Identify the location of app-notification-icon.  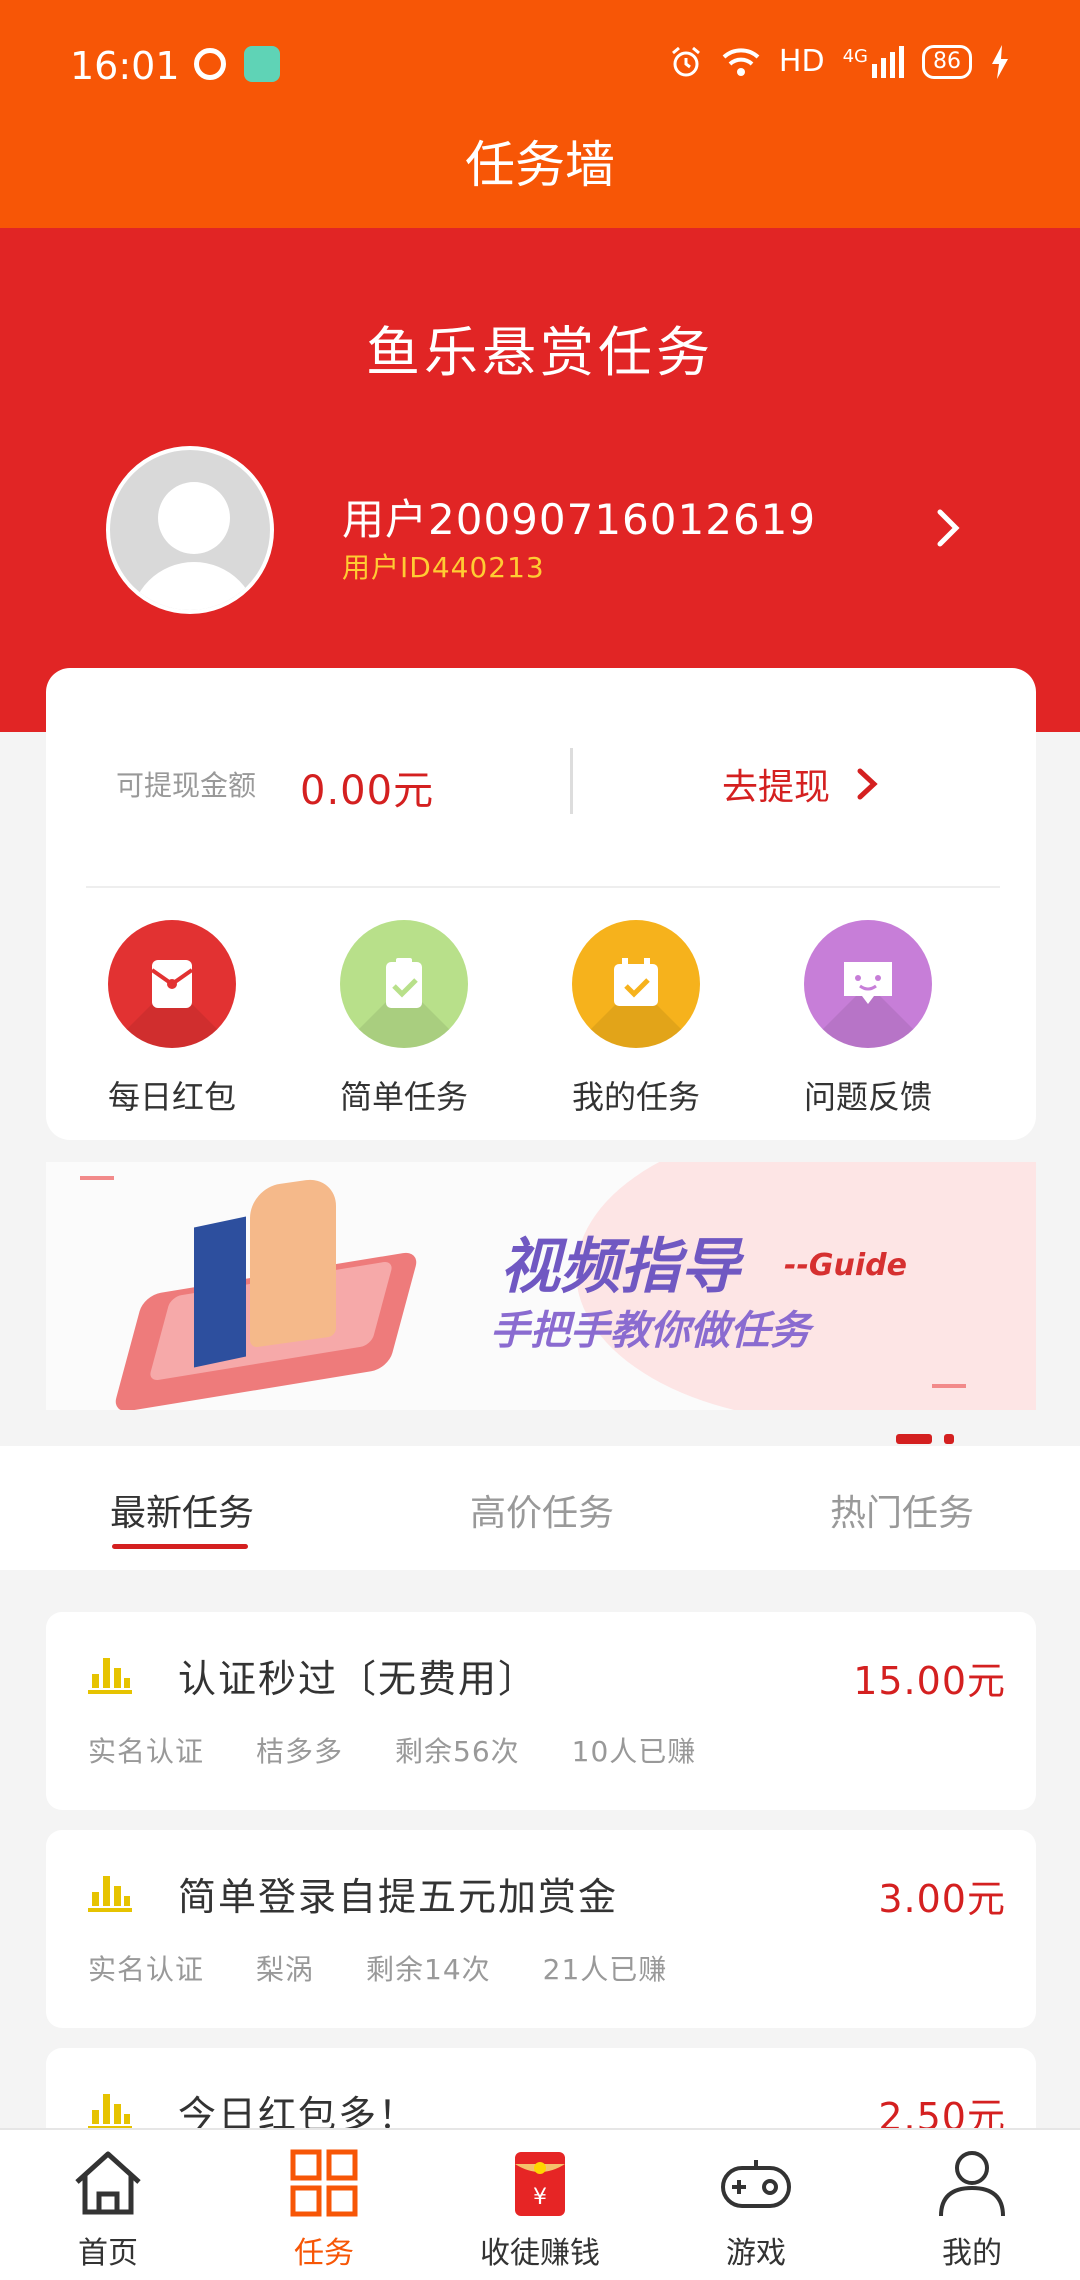
(262, 64).